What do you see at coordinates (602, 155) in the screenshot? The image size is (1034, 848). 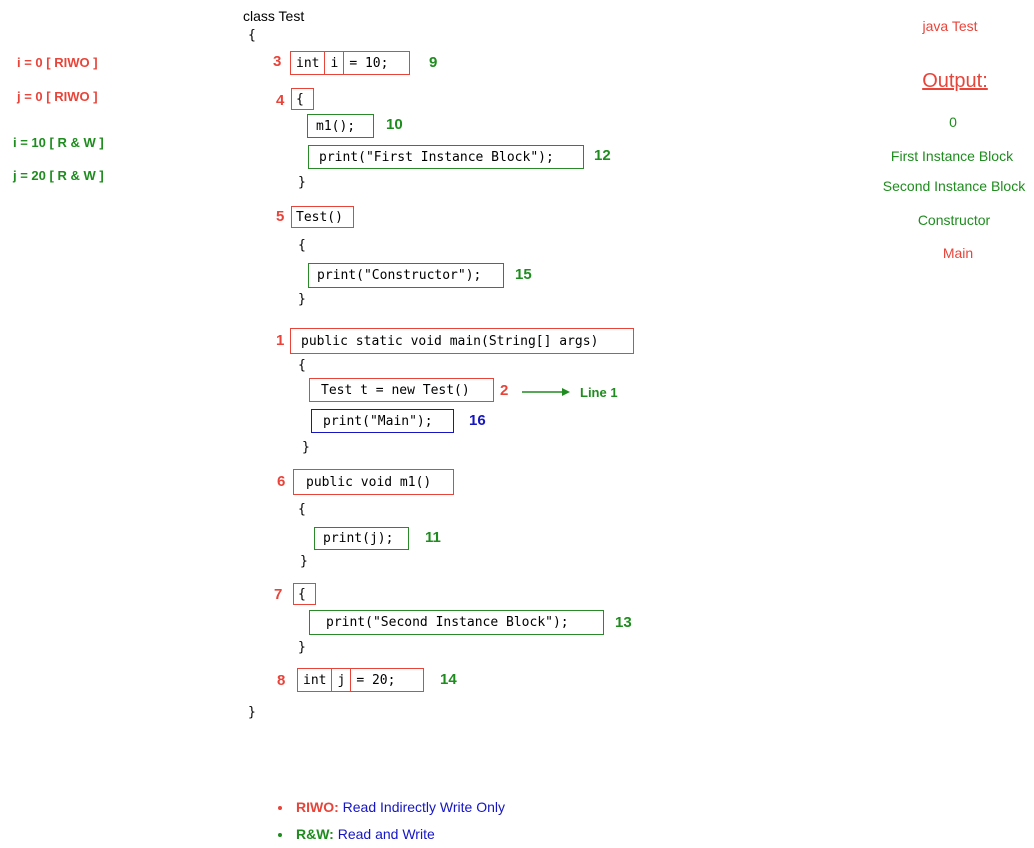 I see `step-12: 12` at bounding box center [602, 155].